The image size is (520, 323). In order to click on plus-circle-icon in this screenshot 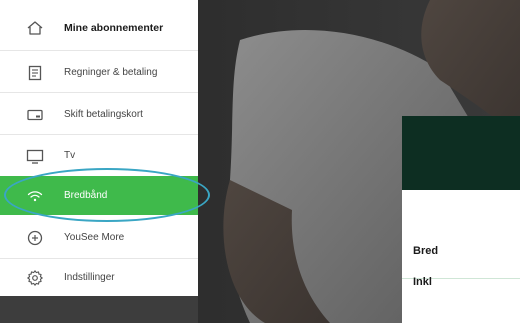, I will do `click(35, 238)`.